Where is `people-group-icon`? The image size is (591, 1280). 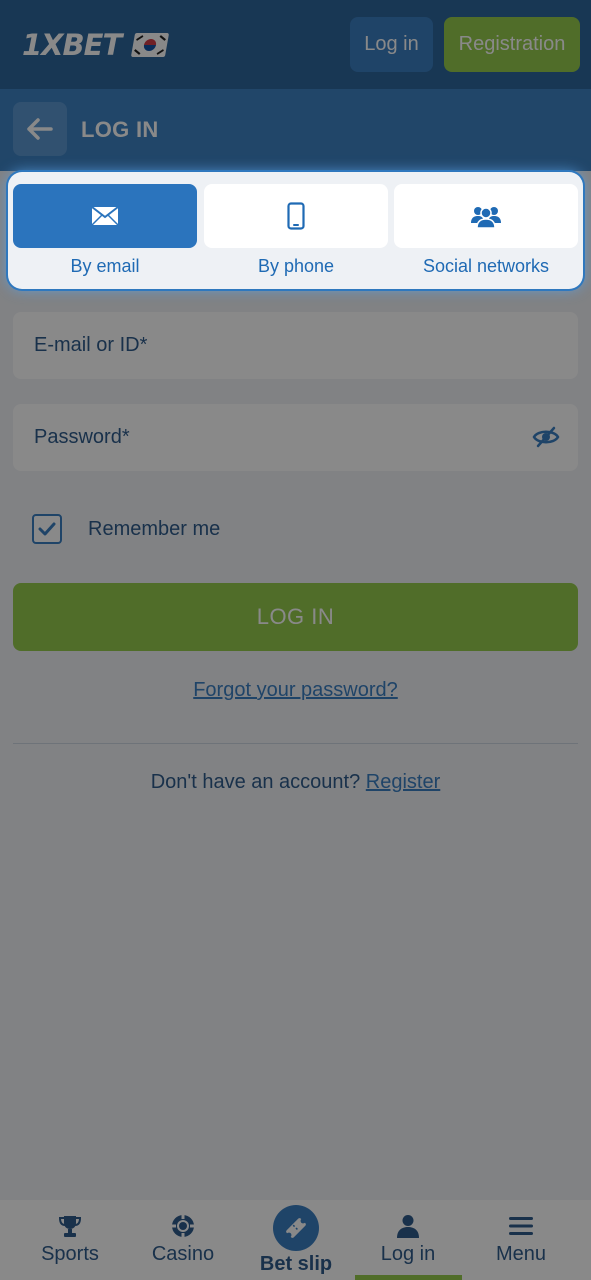
people-group-icon is located at coordinates (486, 217).